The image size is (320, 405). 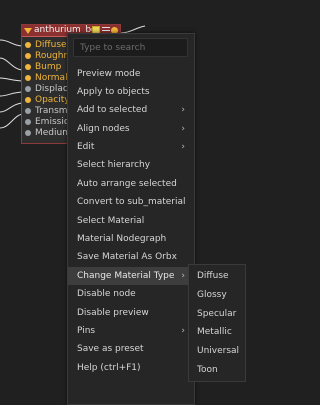 I want to click on menu-item-help: Help (ctrl+F1), so click(x=131, y=368).